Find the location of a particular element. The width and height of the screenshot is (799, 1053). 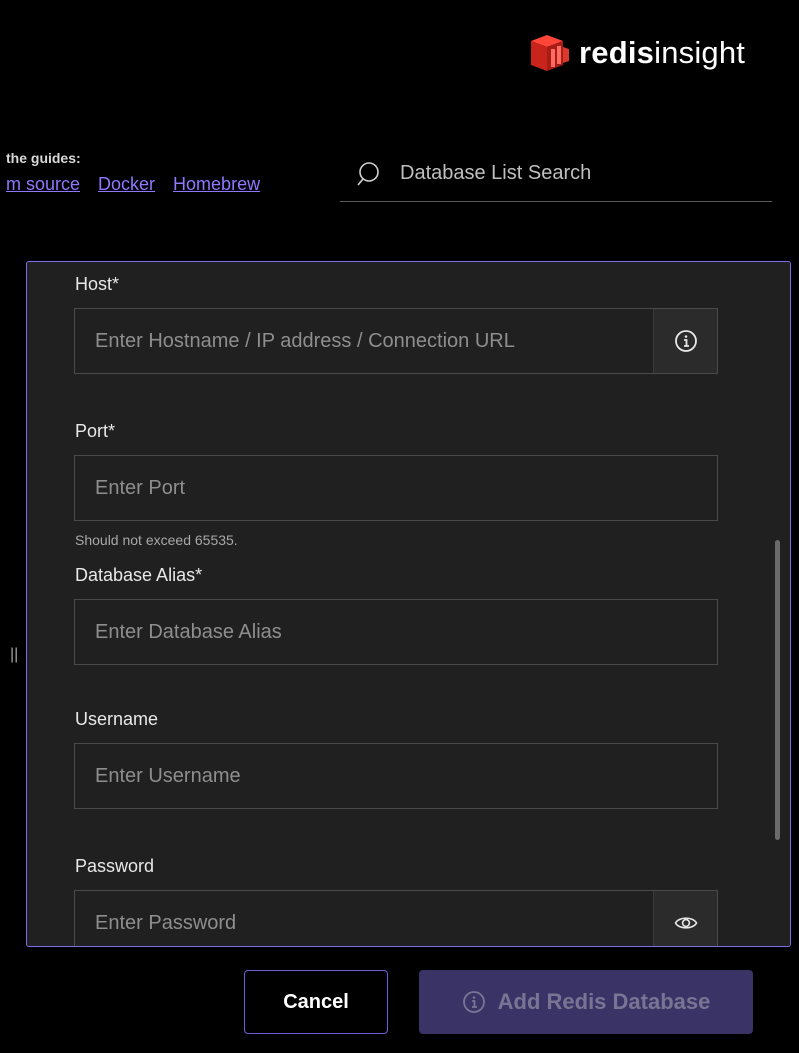

password-label: Password is located at coordinates (115, 866).